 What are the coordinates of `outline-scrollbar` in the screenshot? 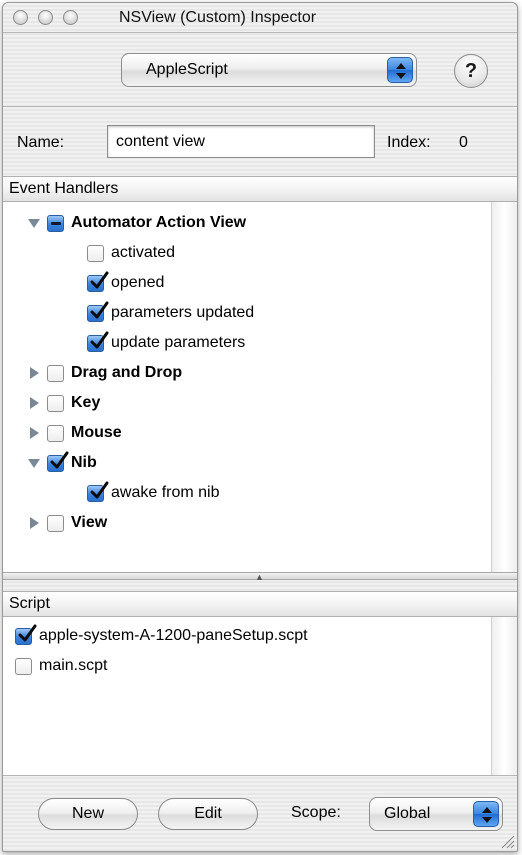 It's located at (504, 387).